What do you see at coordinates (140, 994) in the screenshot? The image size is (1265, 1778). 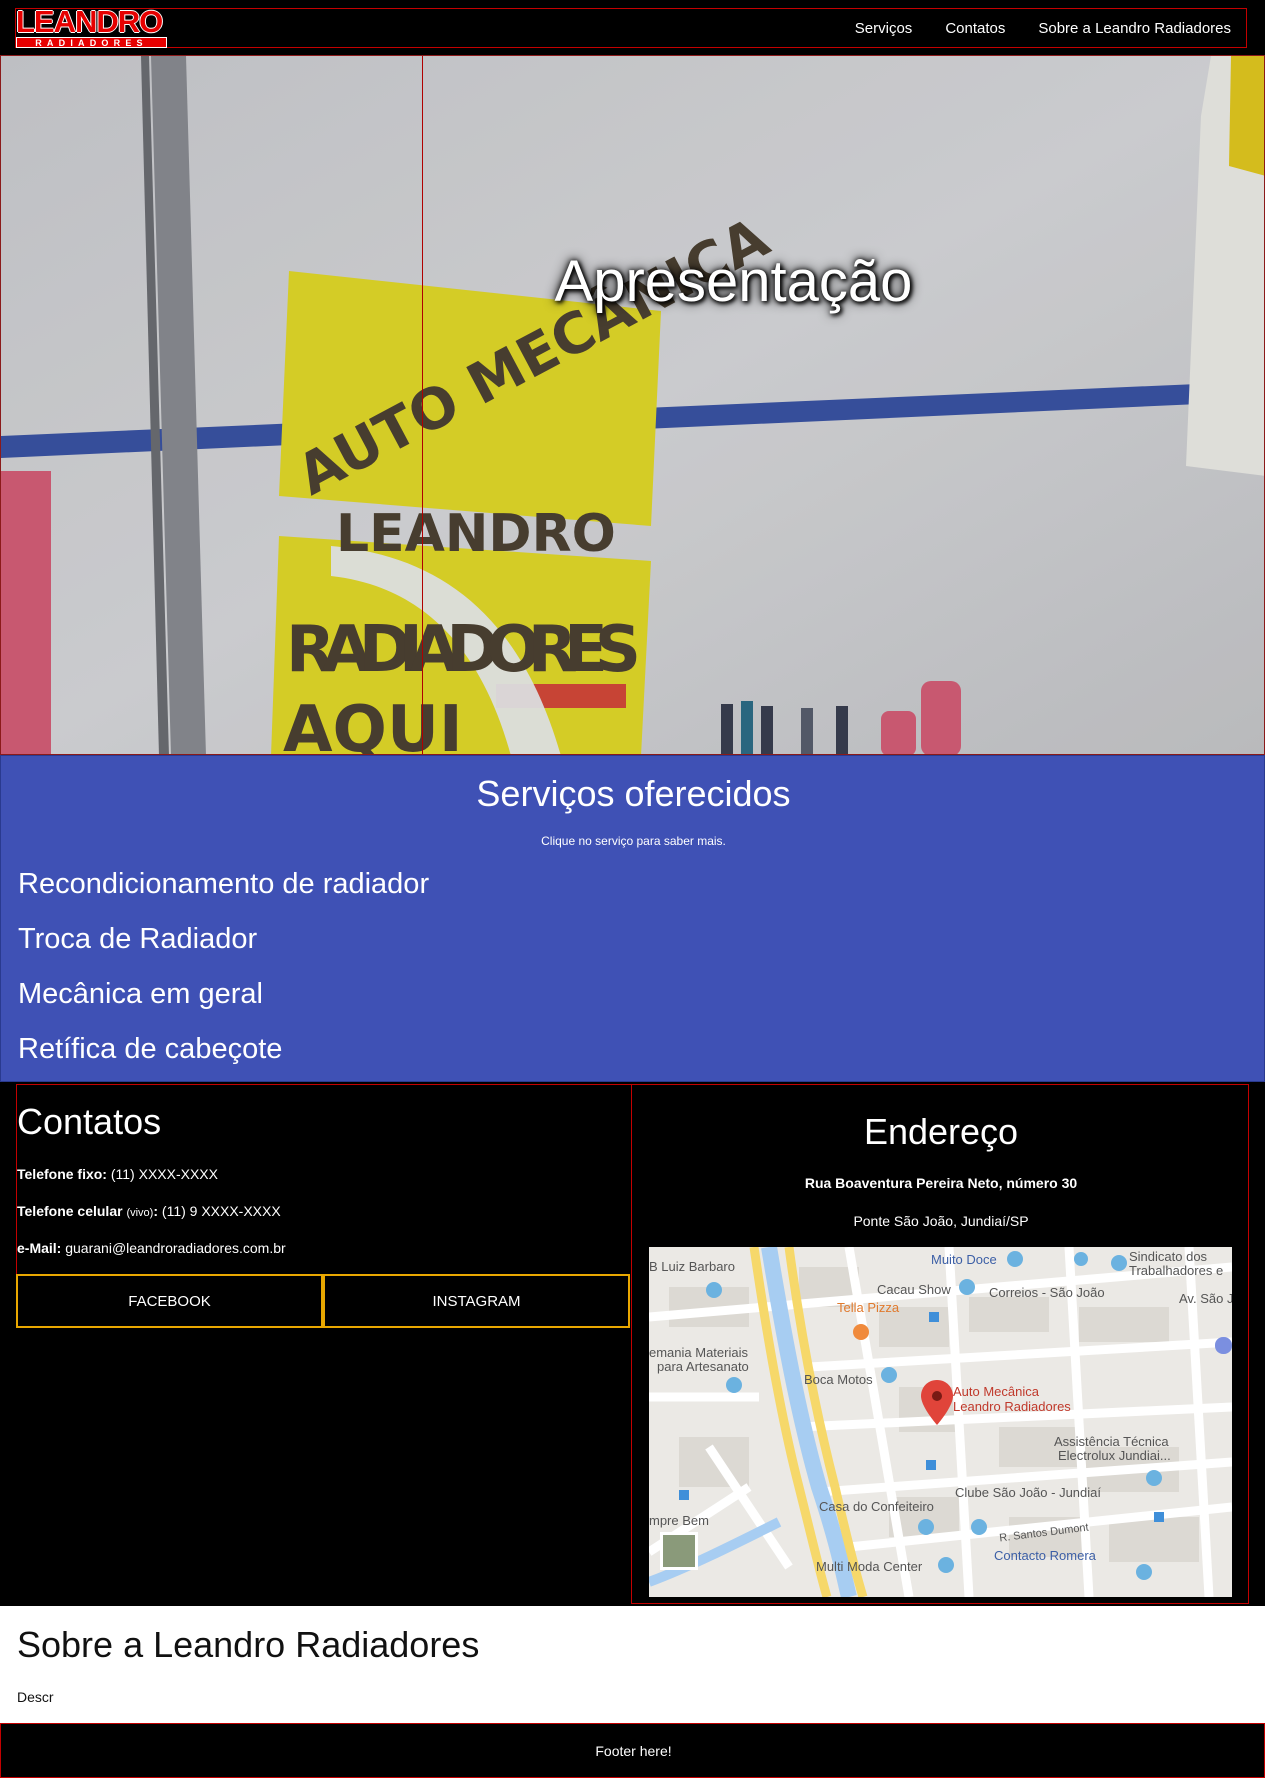 I see `service-item-mecanica: Mecânica em geral` at bounding box center [140, 994].